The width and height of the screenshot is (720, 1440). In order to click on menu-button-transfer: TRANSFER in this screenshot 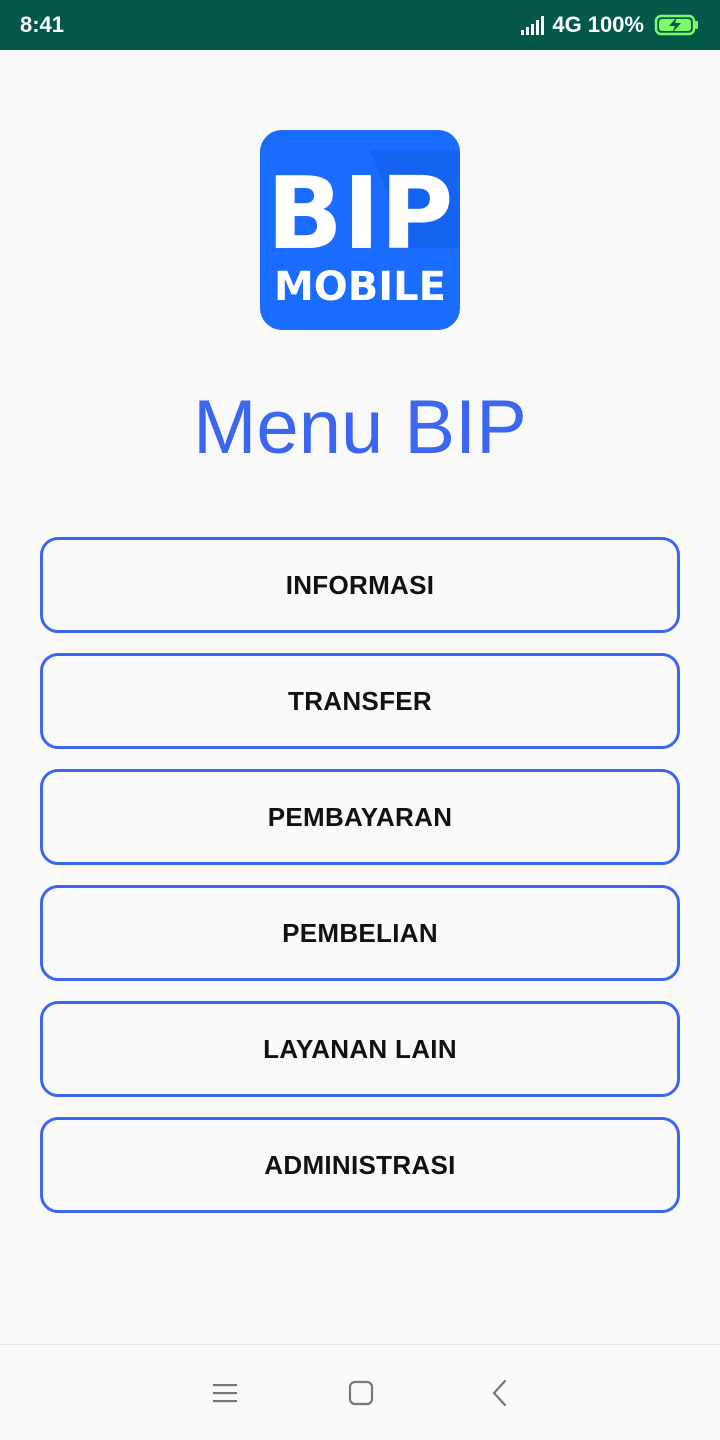, I will do `click(360, 701)`.